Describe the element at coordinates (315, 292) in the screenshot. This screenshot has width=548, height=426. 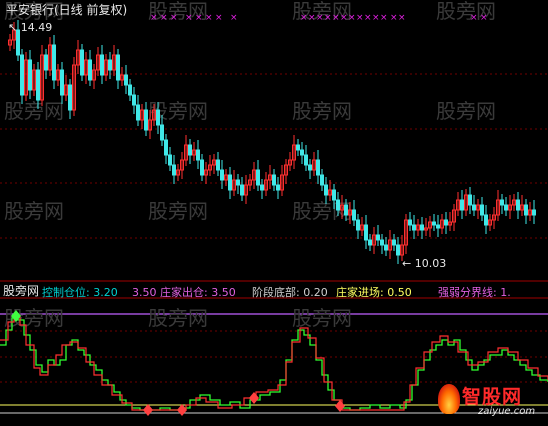
I see `field-value: 0.20` at that location.